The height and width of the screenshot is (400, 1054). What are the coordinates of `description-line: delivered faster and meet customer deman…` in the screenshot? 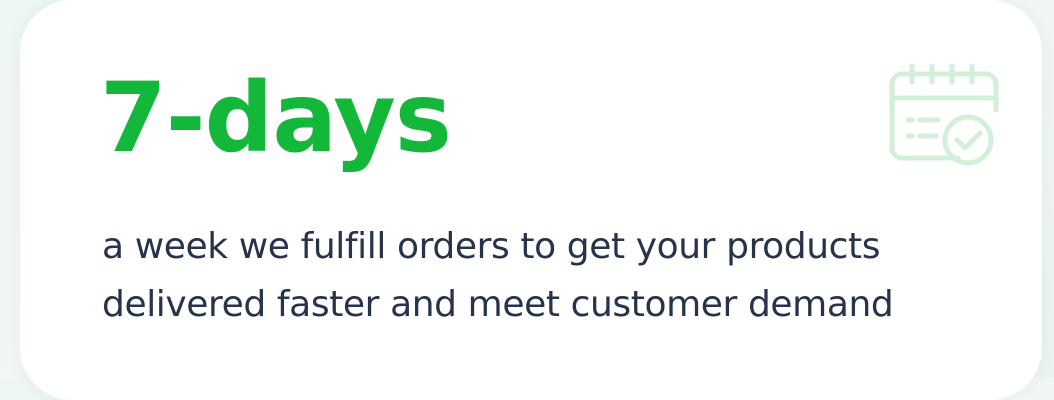 It's located at (498, 304).